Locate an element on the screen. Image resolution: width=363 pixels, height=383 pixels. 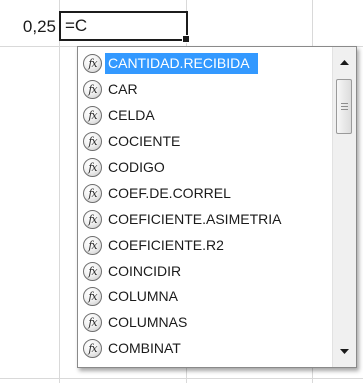
function-name: COINCIDIR is located at coordinates (145, 270).